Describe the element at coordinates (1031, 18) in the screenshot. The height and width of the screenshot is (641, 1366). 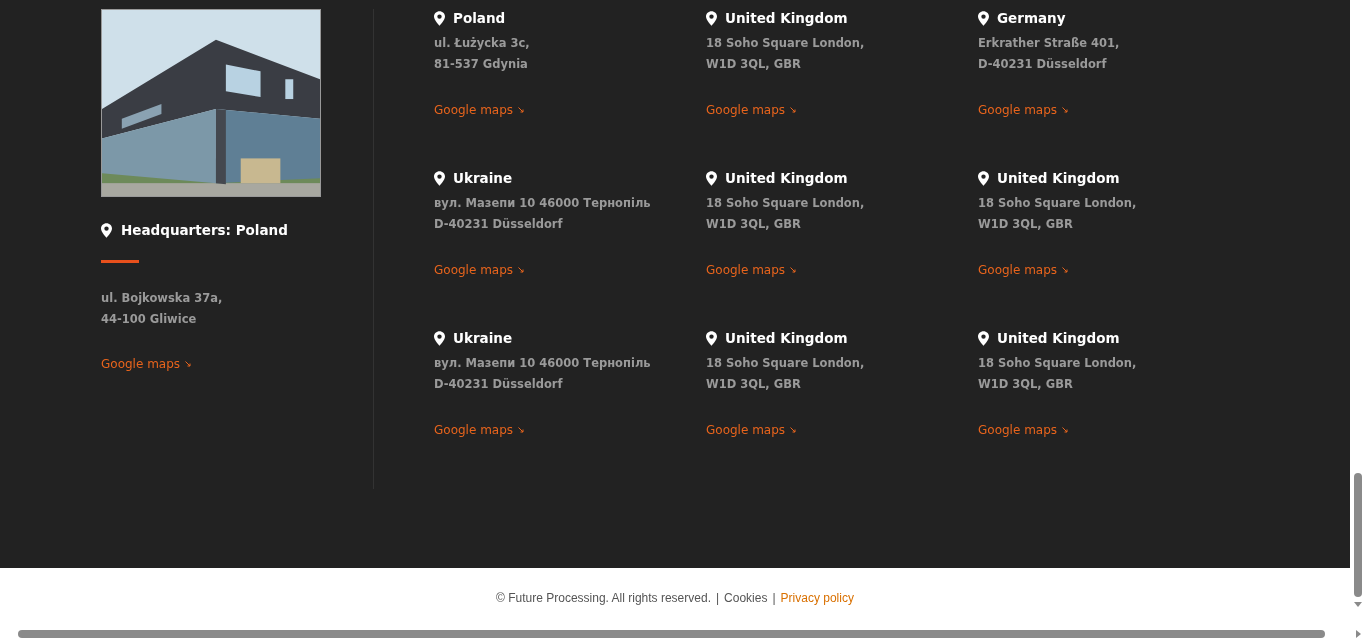
I see `office-title: Germany` at that location.